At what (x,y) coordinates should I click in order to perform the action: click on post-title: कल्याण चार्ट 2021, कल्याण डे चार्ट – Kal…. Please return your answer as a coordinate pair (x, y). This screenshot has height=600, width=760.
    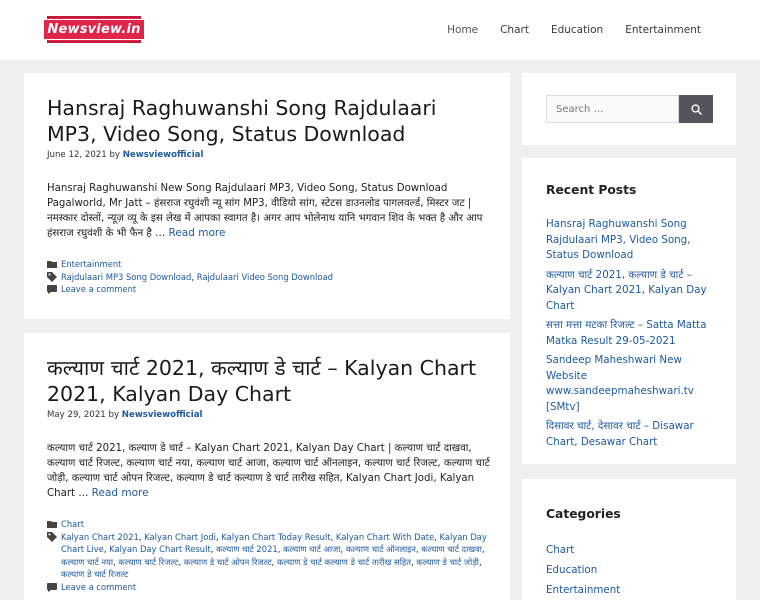
    Looking at the image, I should click on (267, 381).